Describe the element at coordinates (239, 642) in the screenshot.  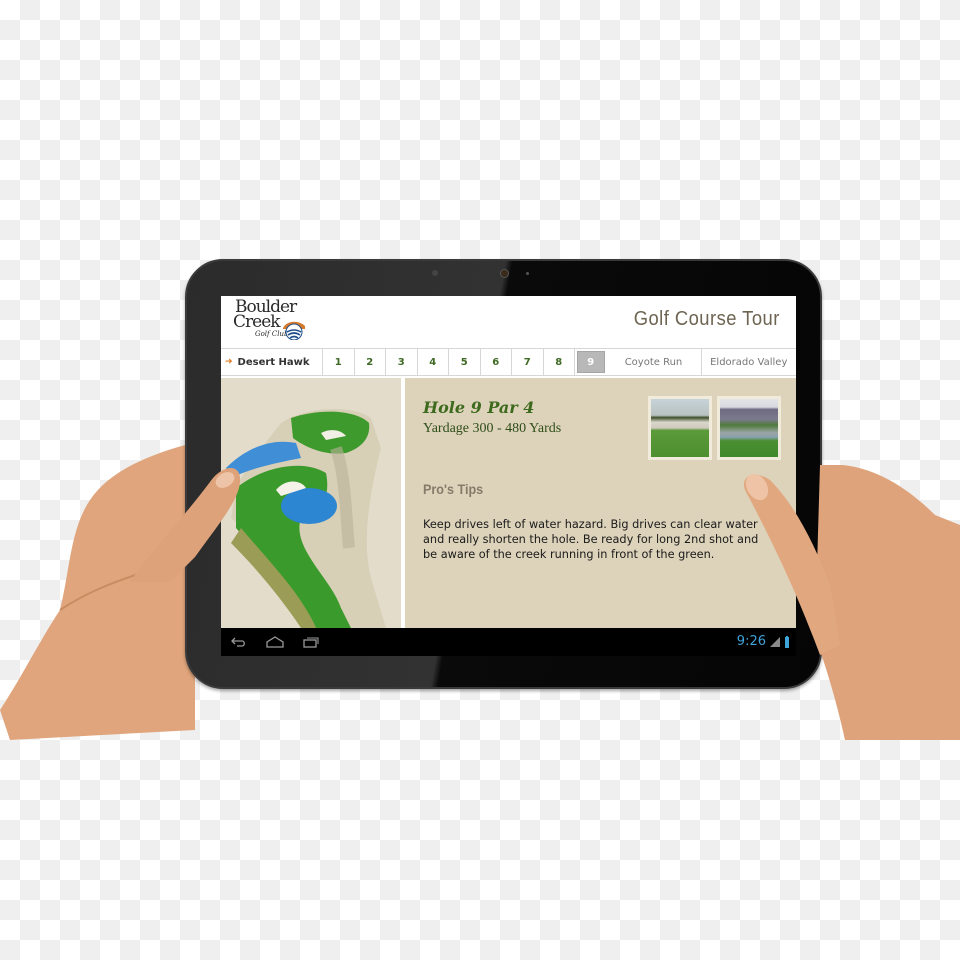
I see `back-icon` at that location.